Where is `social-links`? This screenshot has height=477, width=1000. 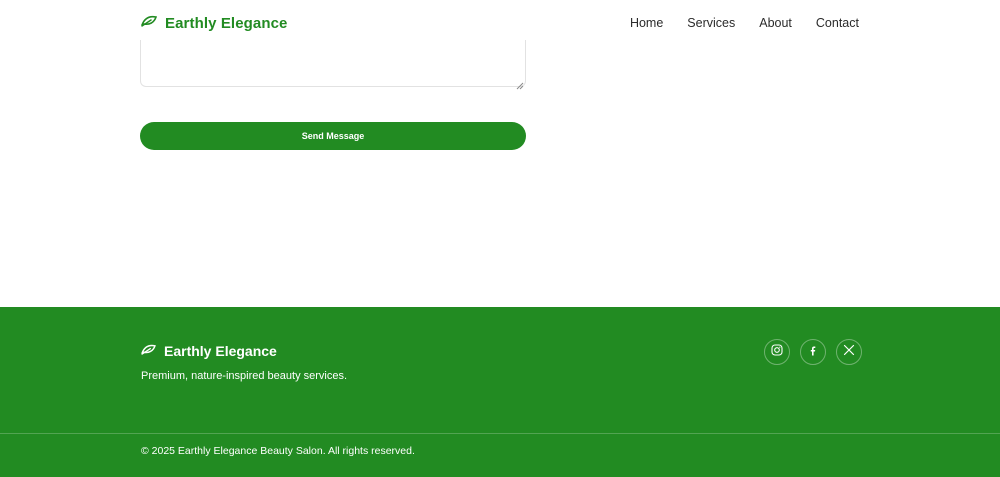
social-links is located at coordinates (813, 352).